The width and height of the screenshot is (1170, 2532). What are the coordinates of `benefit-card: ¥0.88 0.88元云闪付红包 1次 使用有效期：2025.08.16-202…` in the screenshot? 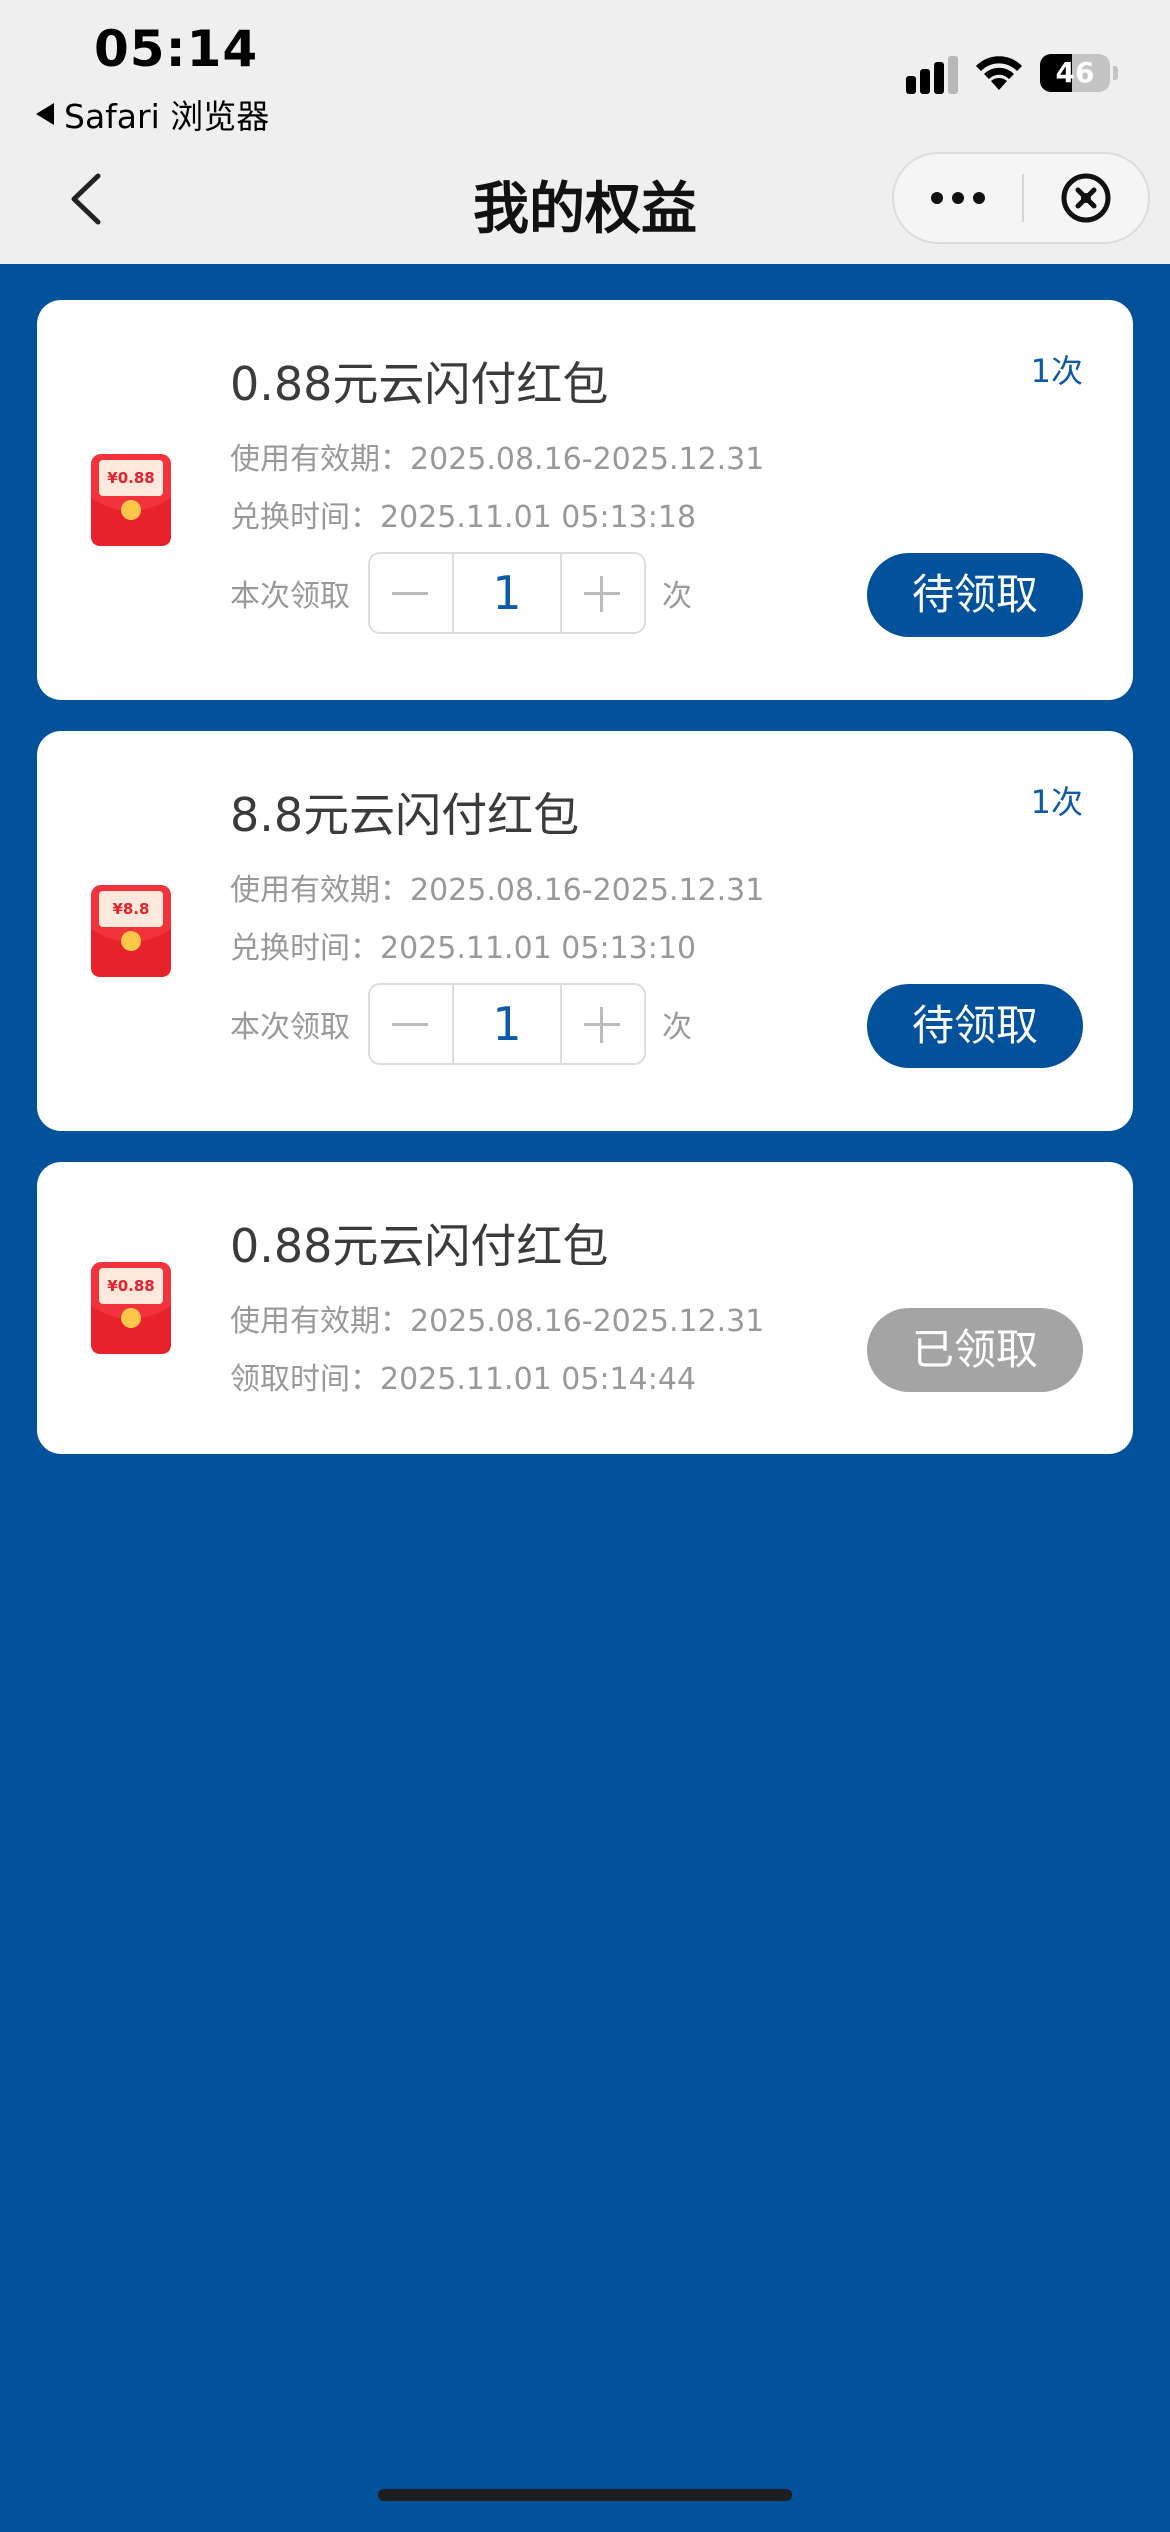 It's located at (585, 500).